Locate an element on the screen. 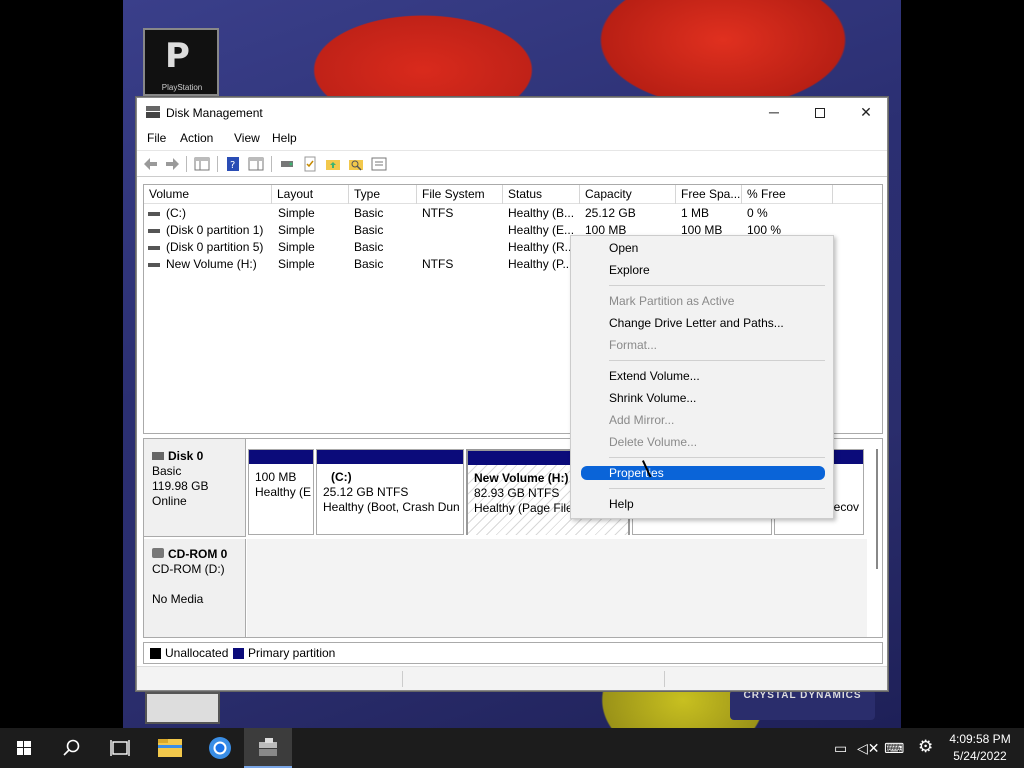 This screenshot has width=1024, height=768. forward-arrow-icon is located at coordinates (172, 164).